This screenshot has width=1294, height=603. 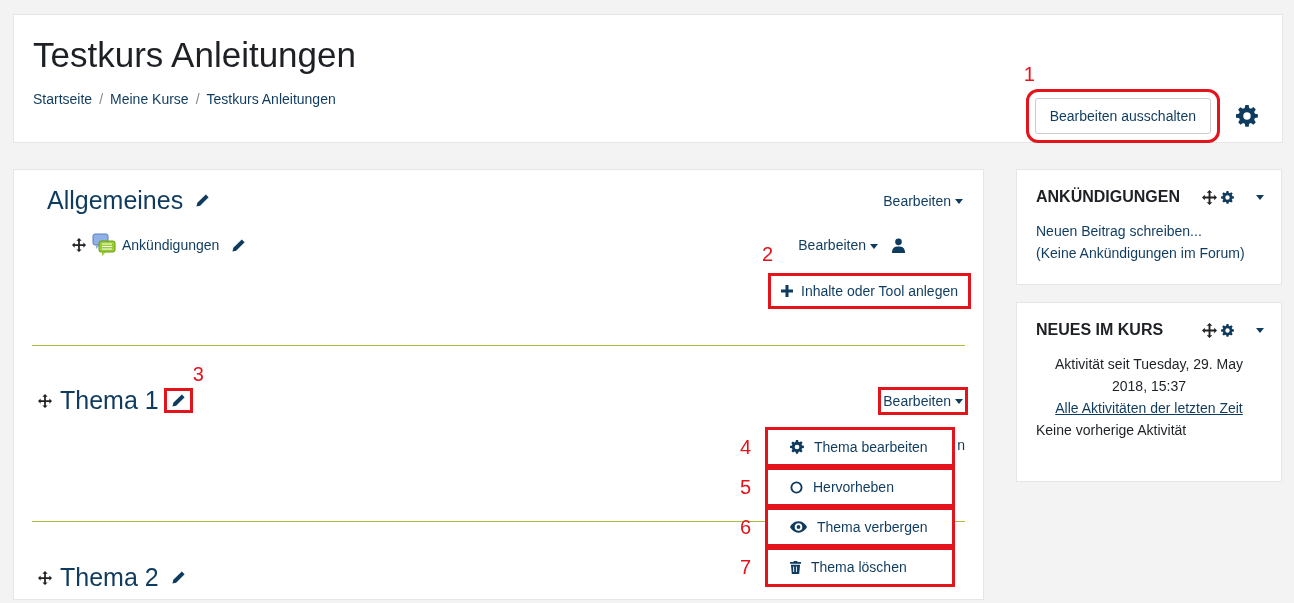 What do you see at coordinates (109, 400) in the screenshot?
I see `section-title: Thema 1` at bounding box center [109, 400].